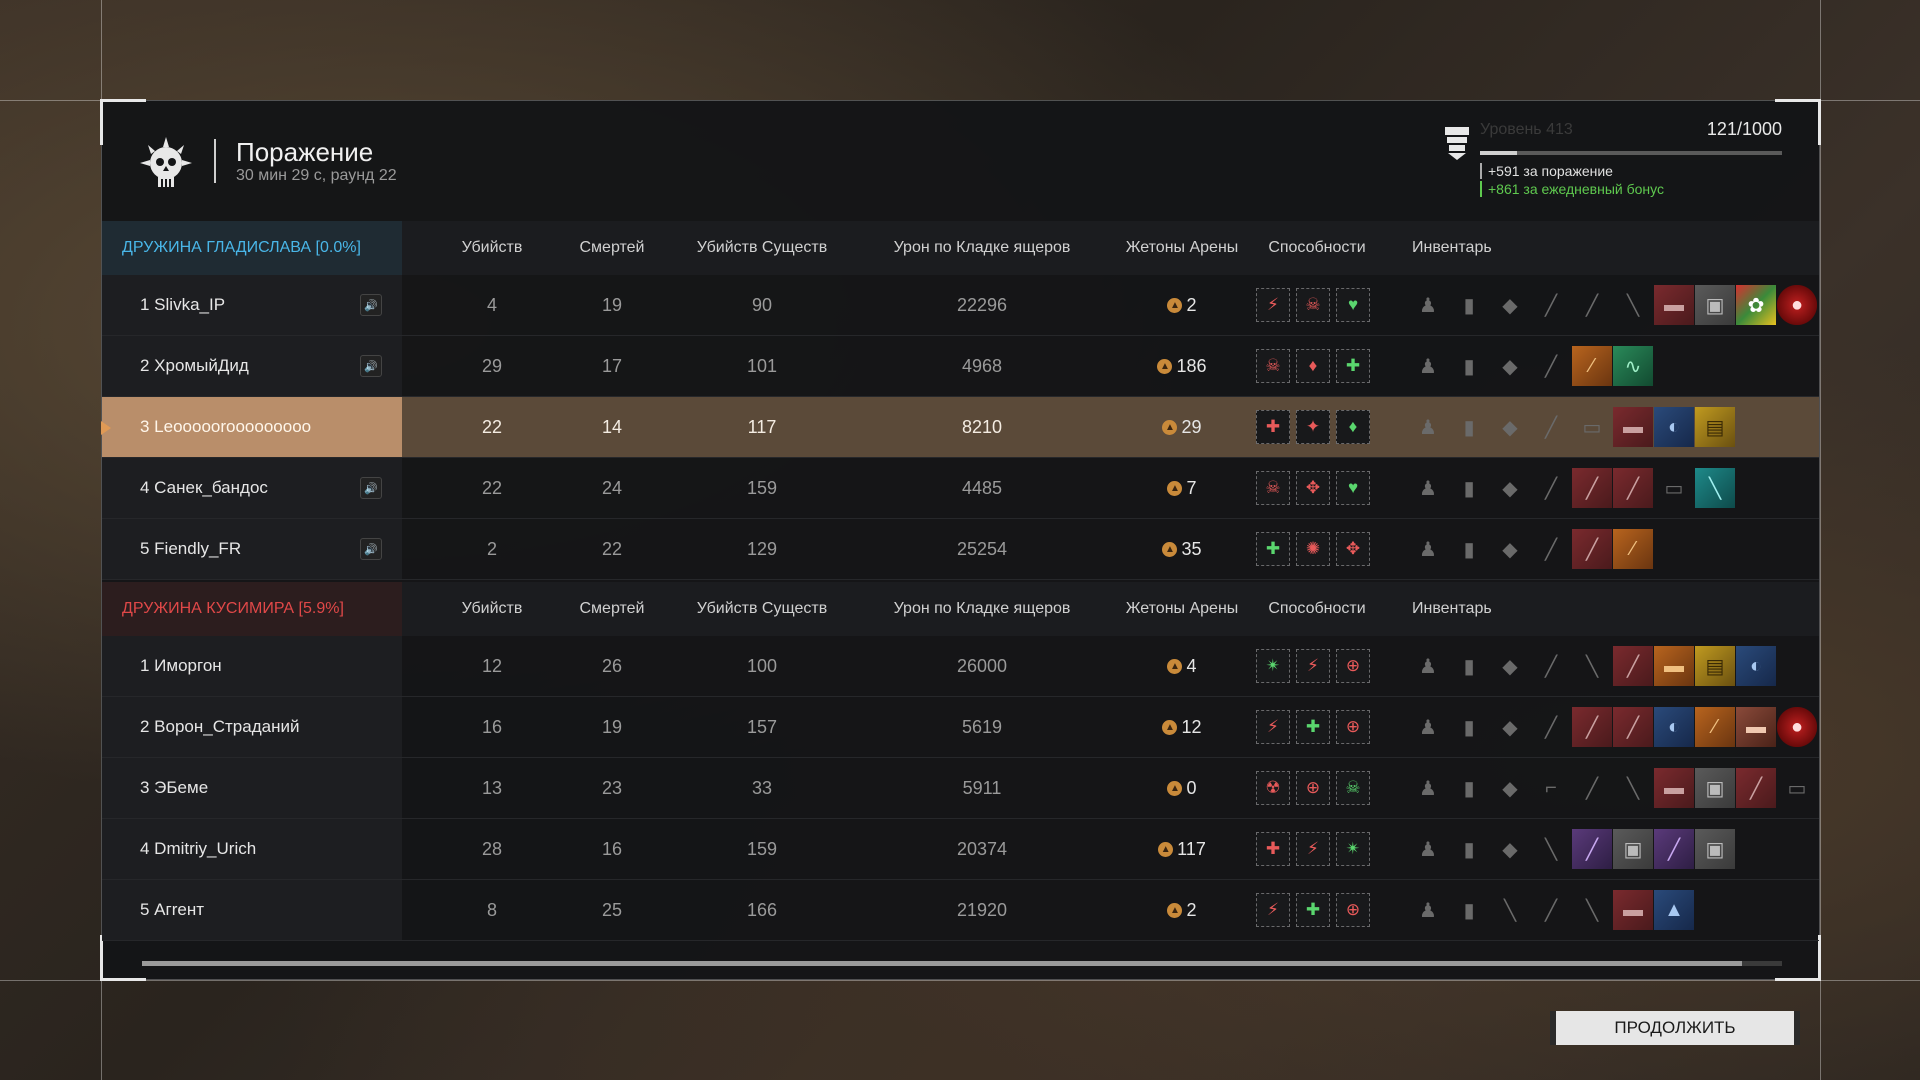 This screenshot has height=1080, width=1920. What do you see at coordinates (960, 366) in the screenshot?
I see `player-row: 2 ХромыйДид 🔊 29 17 101 4968 ▲ 186 ☠ ♦ ✚ ♟ ▮ ◆ ╱ ⁄ ∿` at bounding box center [960, 366].